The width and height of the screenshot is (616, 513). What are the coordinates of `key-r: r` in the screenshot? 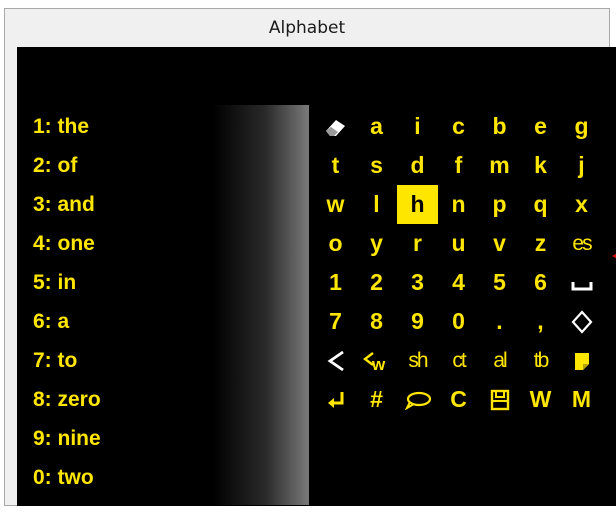 It's located at (417, 243).